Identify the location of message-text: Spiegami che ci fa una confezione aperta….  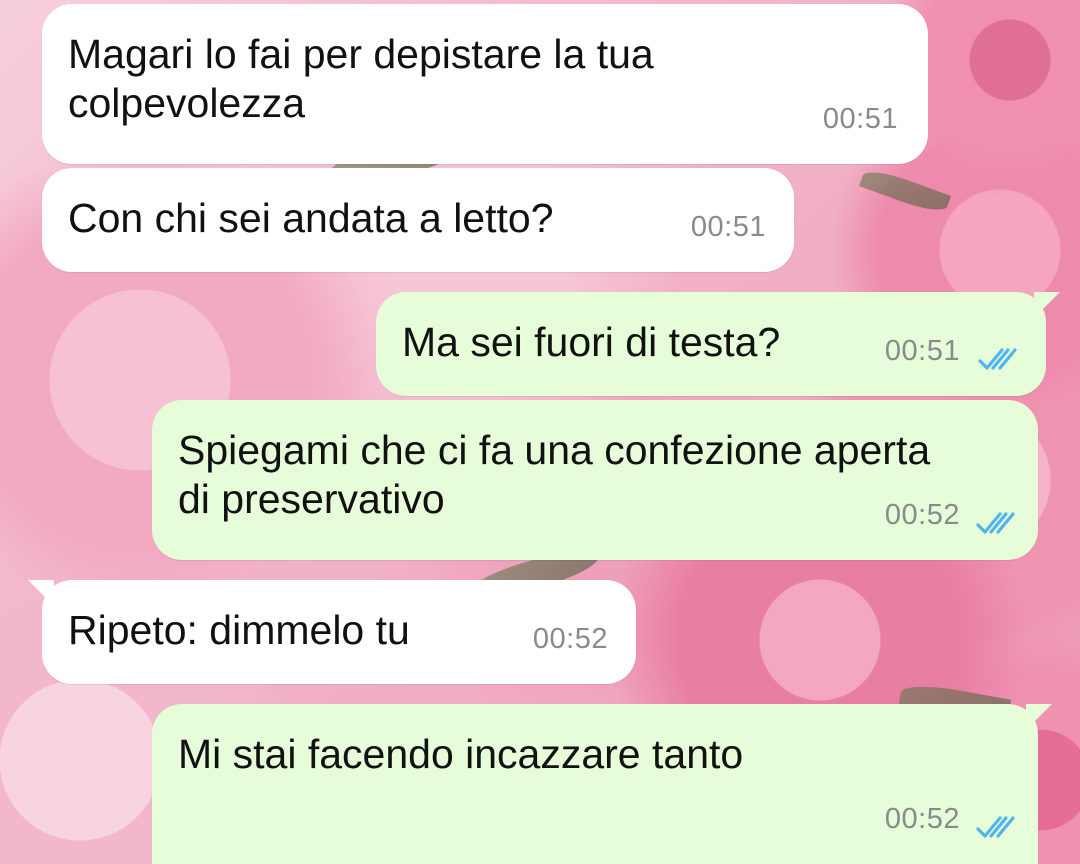
(554, 474).